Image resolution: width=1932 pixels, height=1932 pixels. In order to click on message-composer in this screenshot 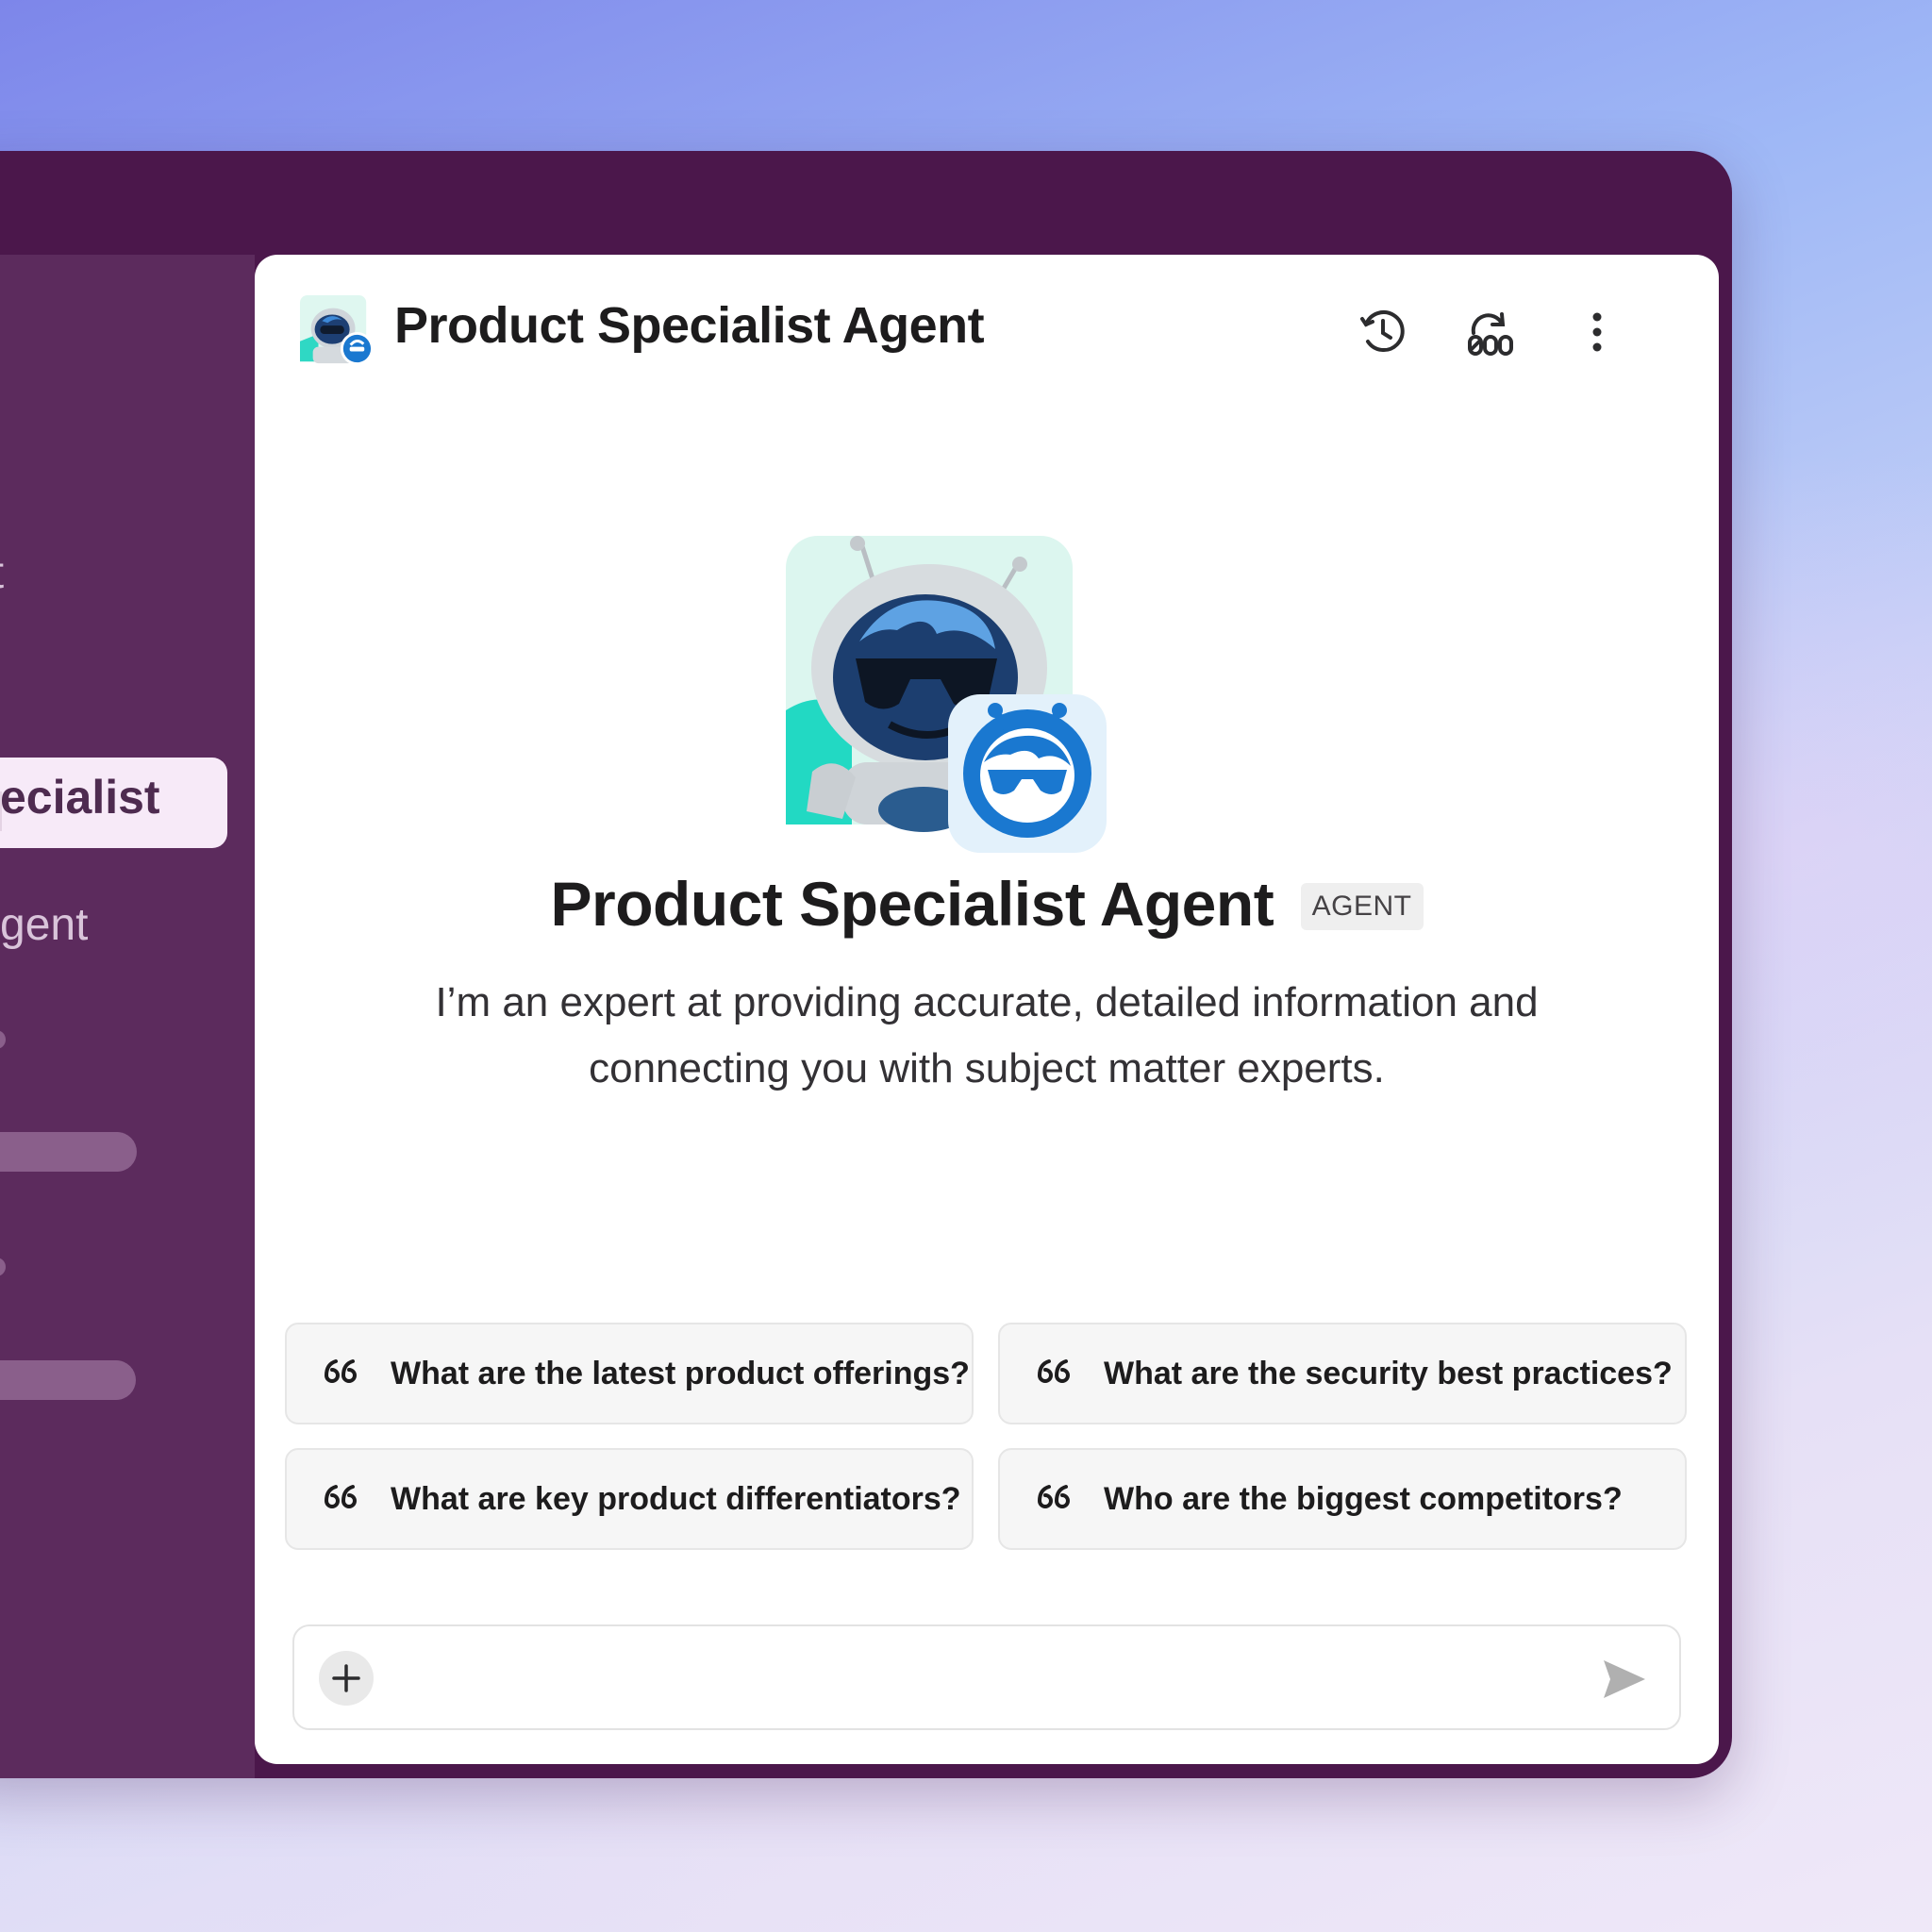, I will do `click(986, 1677)`.